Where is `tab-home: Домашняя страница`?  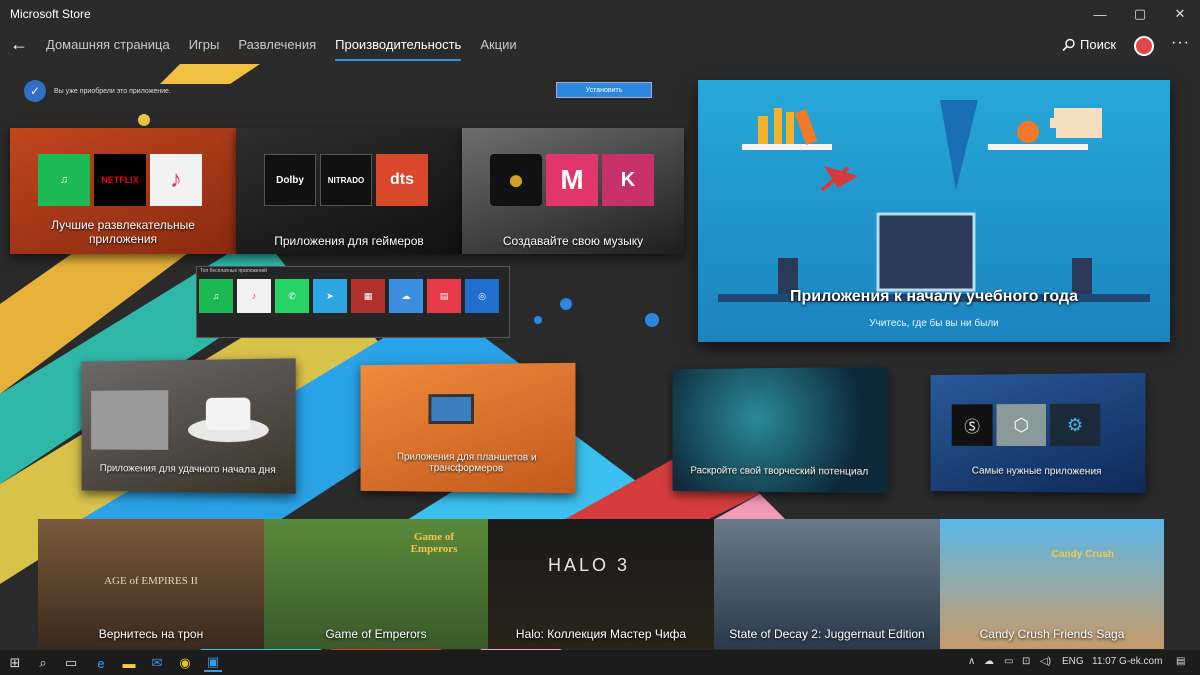
tab-home: Домашняя страница is located at coordinates (108, 49).